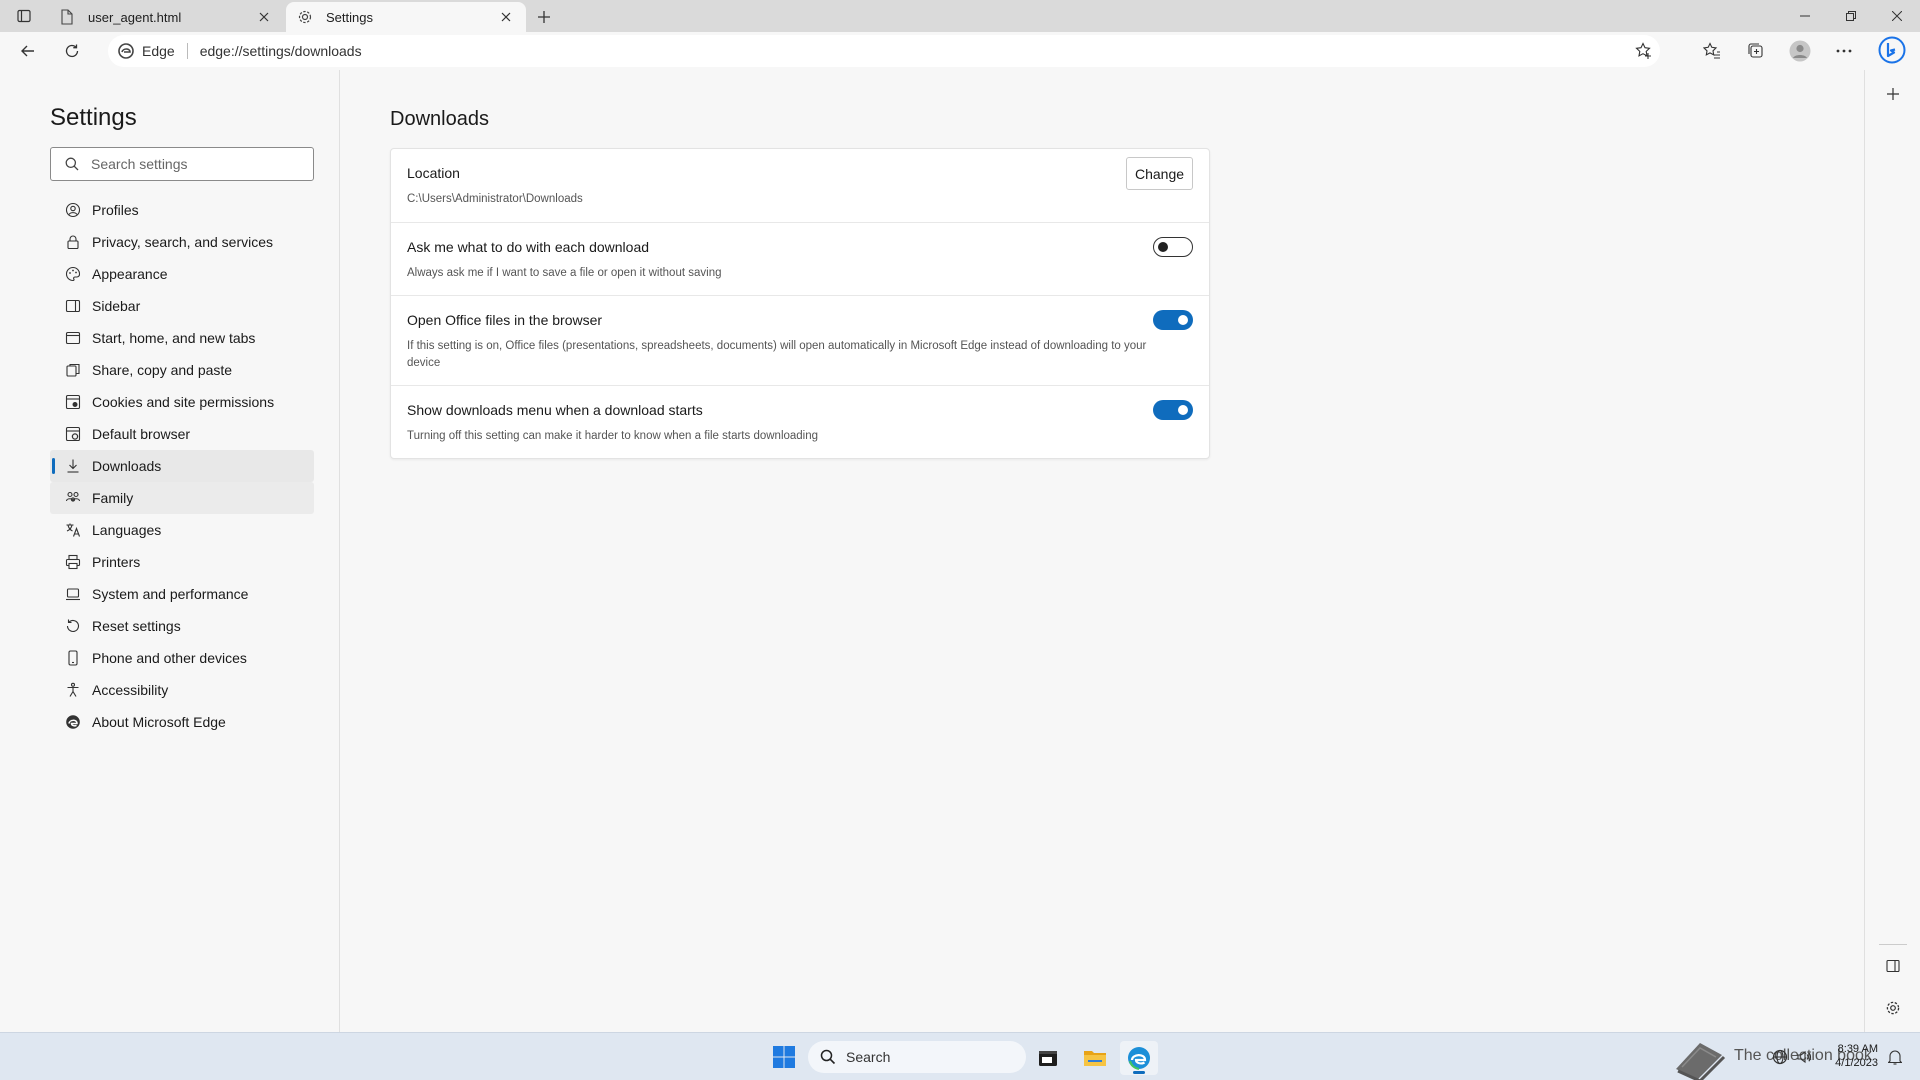 Image resolution: width=1920 pixels, height=1080 pixels. What do you see at coordinates (182, 562) in the screenshot?
I see `sidebar-item-printers: Printers` at bounding box center [182, 562].